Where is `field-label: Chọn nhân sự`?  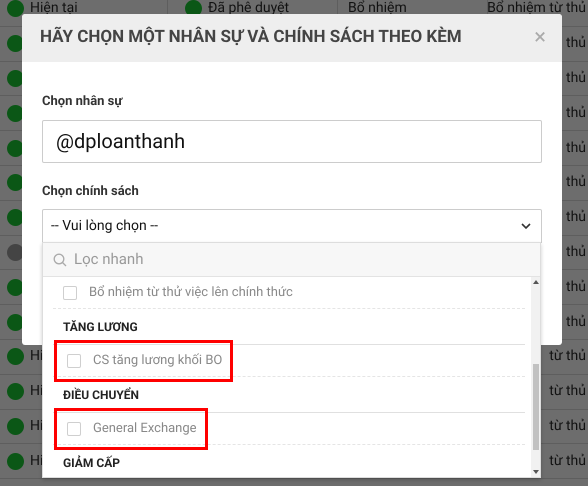
field-label: Chọn nhân sự is located at coordinates (82, 102).